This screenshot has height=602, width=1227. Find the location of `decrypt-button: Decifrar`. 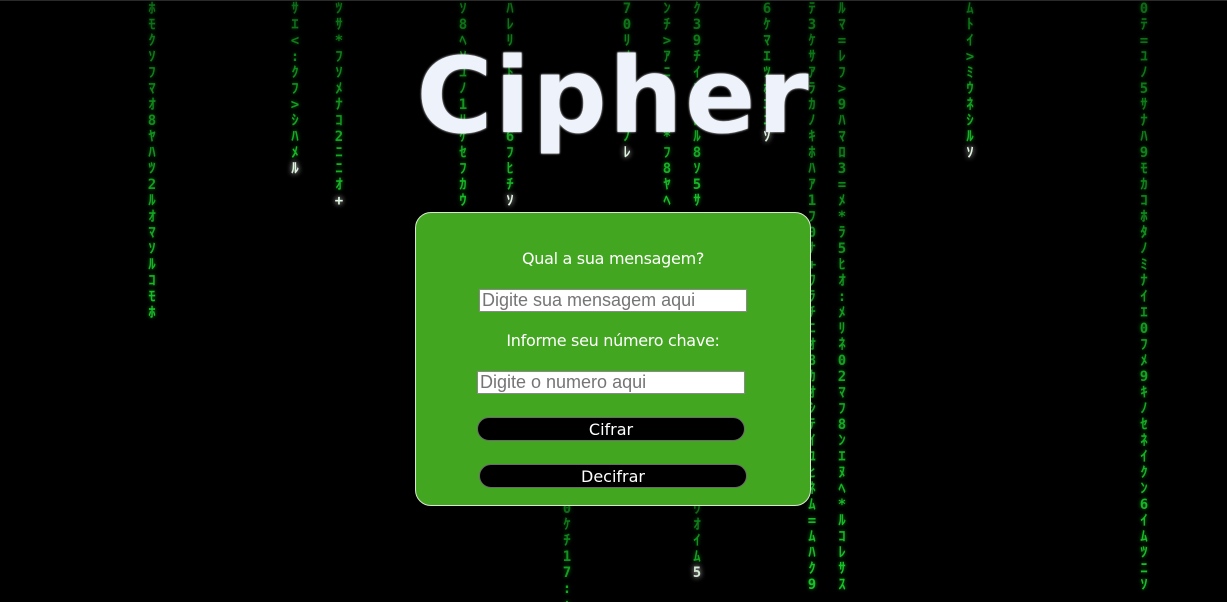

decrypt-button: Decifrar is located at coordinates (613, 476).